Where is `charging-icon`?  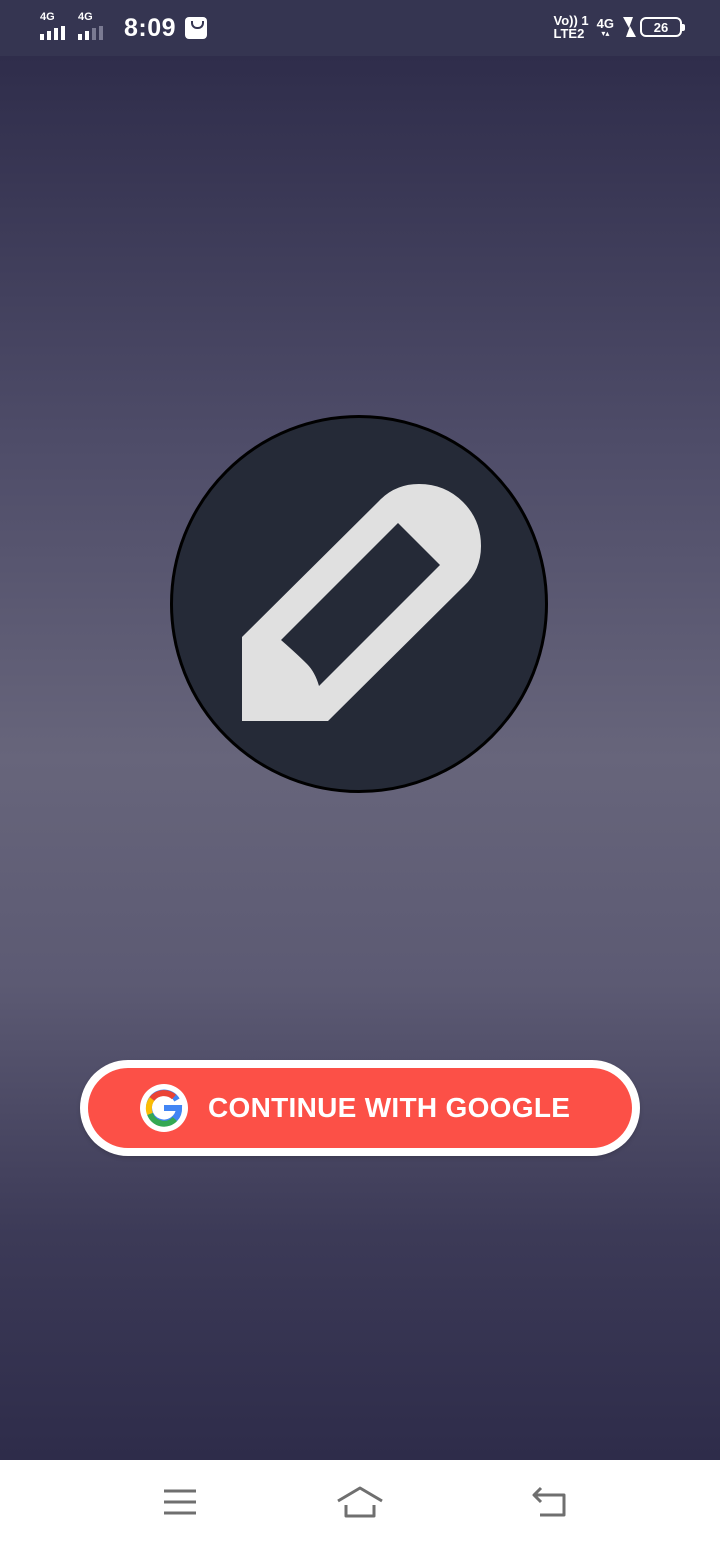 charging-icon is located at coordinates (629, 27).